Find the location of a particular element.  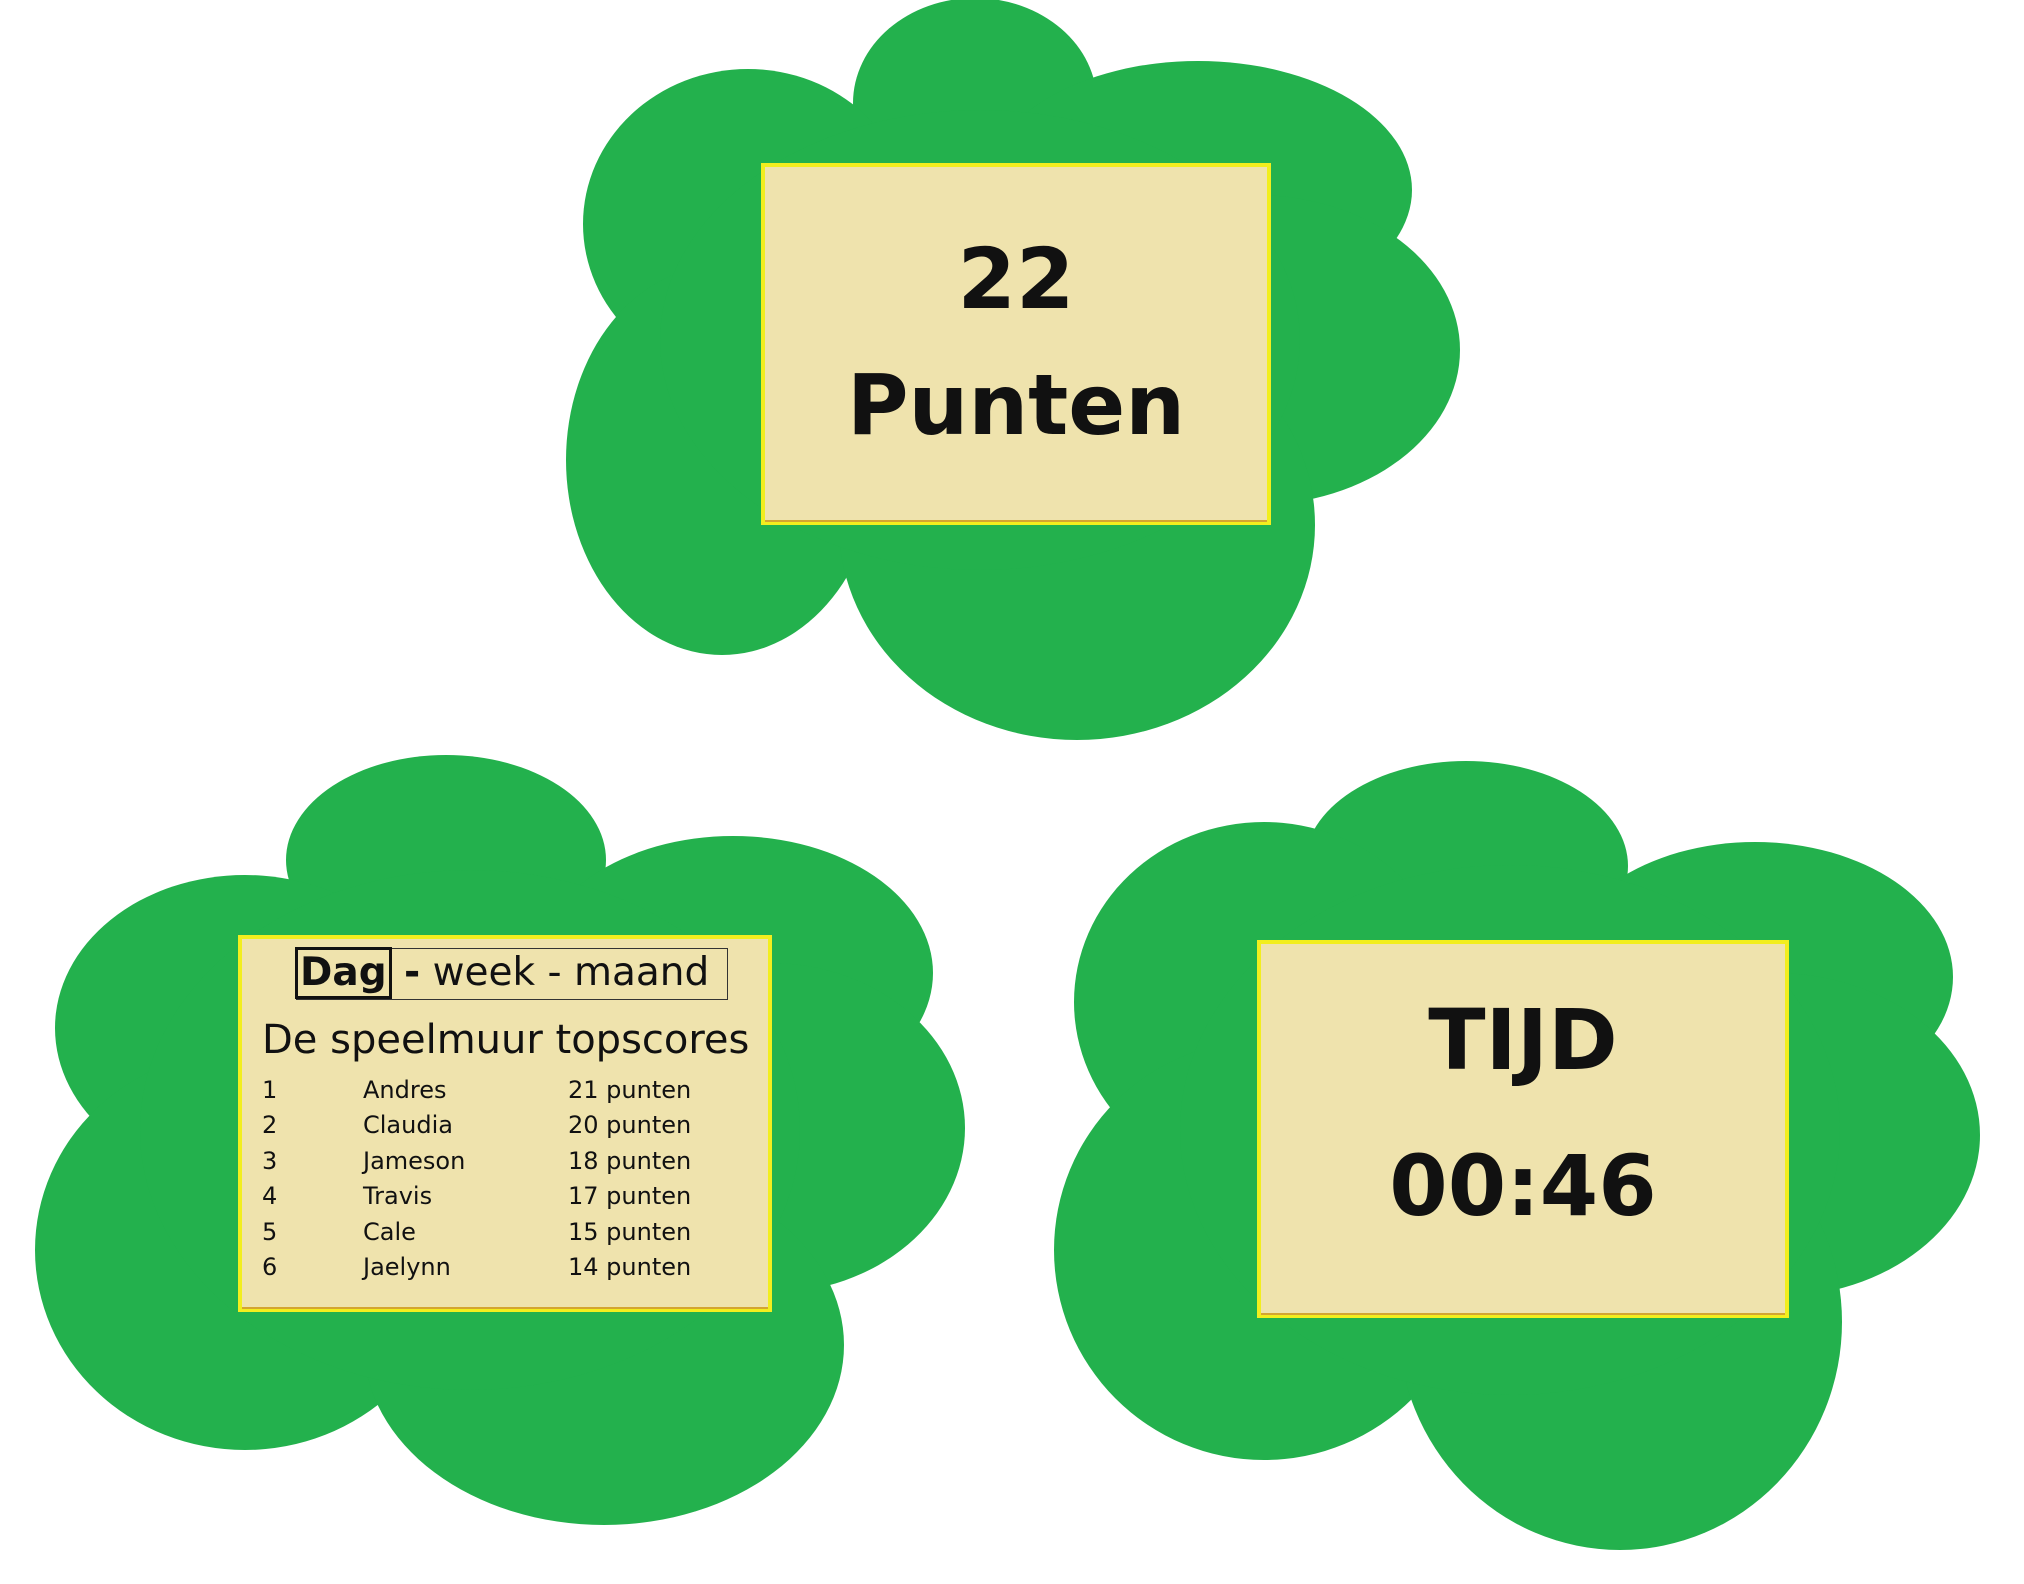

player-name: Claudia is located at coordinates (408, 1125).